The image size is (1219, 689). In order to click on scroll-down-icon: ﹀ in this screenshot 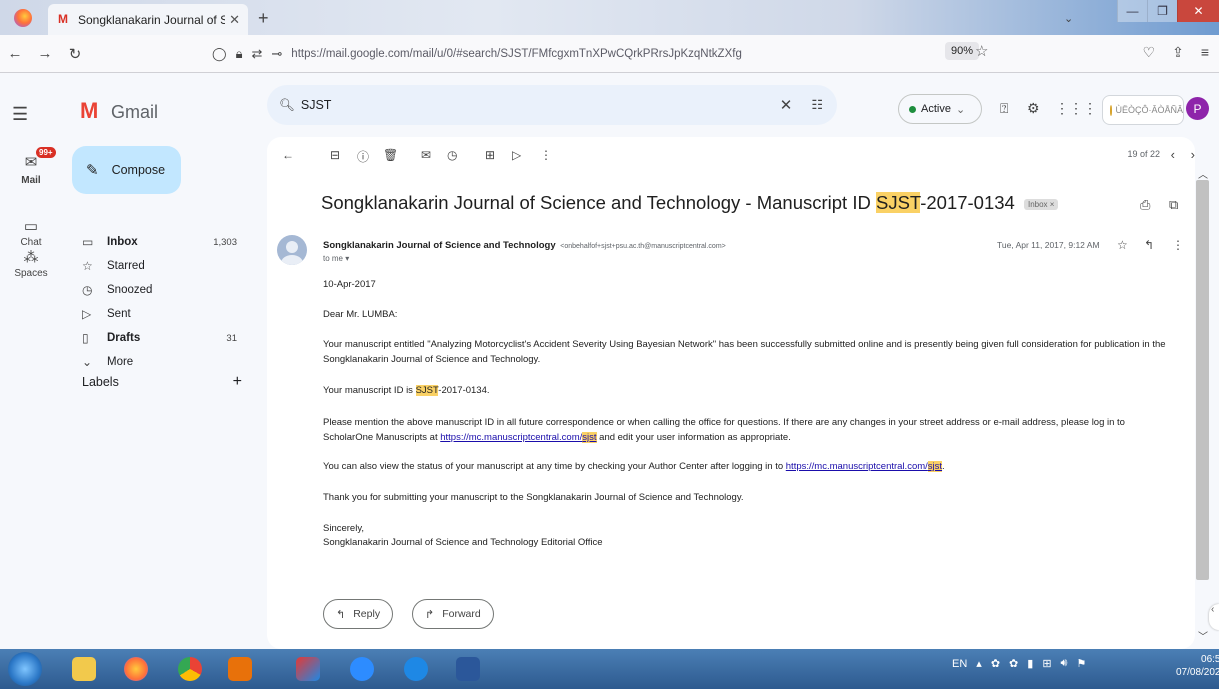, I will do `click(1203, 635)`.